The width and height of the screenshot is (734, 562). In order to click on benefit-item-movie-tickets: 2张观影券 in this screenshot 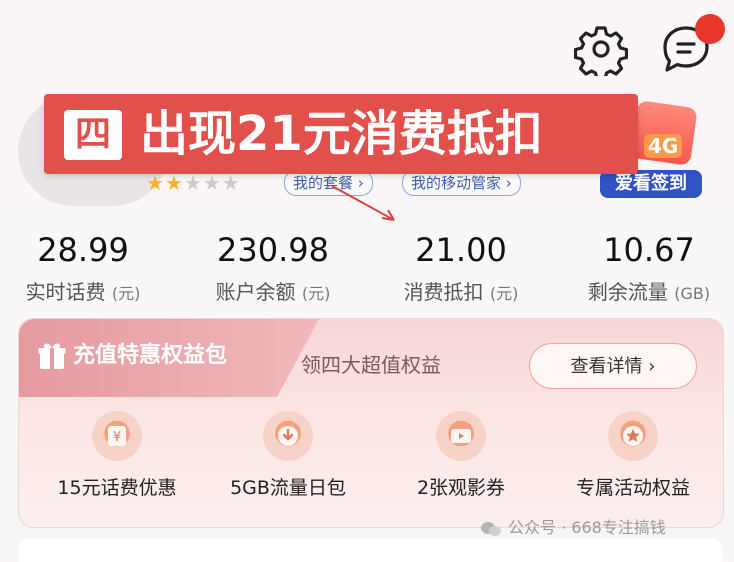, I will do `click(461, 456)`.